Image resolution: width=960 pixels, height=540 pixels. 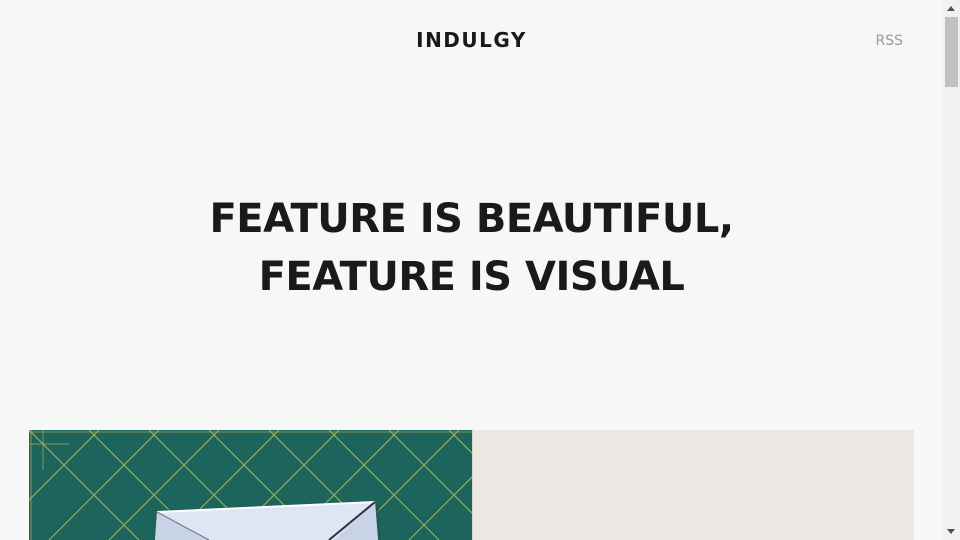 What do you see at coordinates (471, 219) in the screenshot?
I see `hero-line-1: FEATURE IS BEAUTIFUL,` at bounding box center [471, 219].